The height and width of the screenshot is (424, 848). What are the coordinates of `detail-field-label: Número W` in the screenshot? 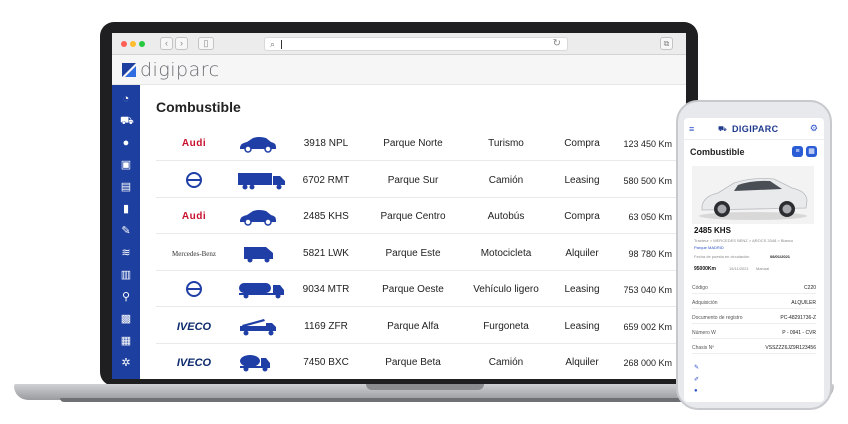 It's located at (704, 333).